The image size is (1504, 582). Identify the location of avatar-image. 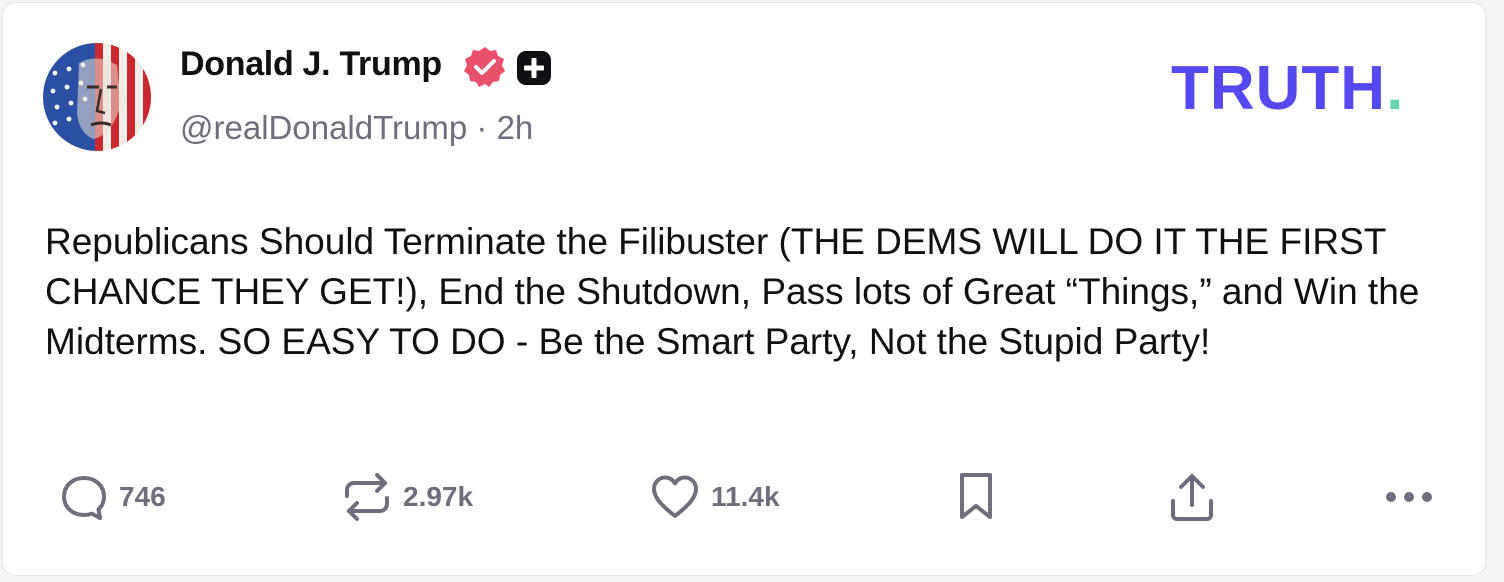
(97, 97).